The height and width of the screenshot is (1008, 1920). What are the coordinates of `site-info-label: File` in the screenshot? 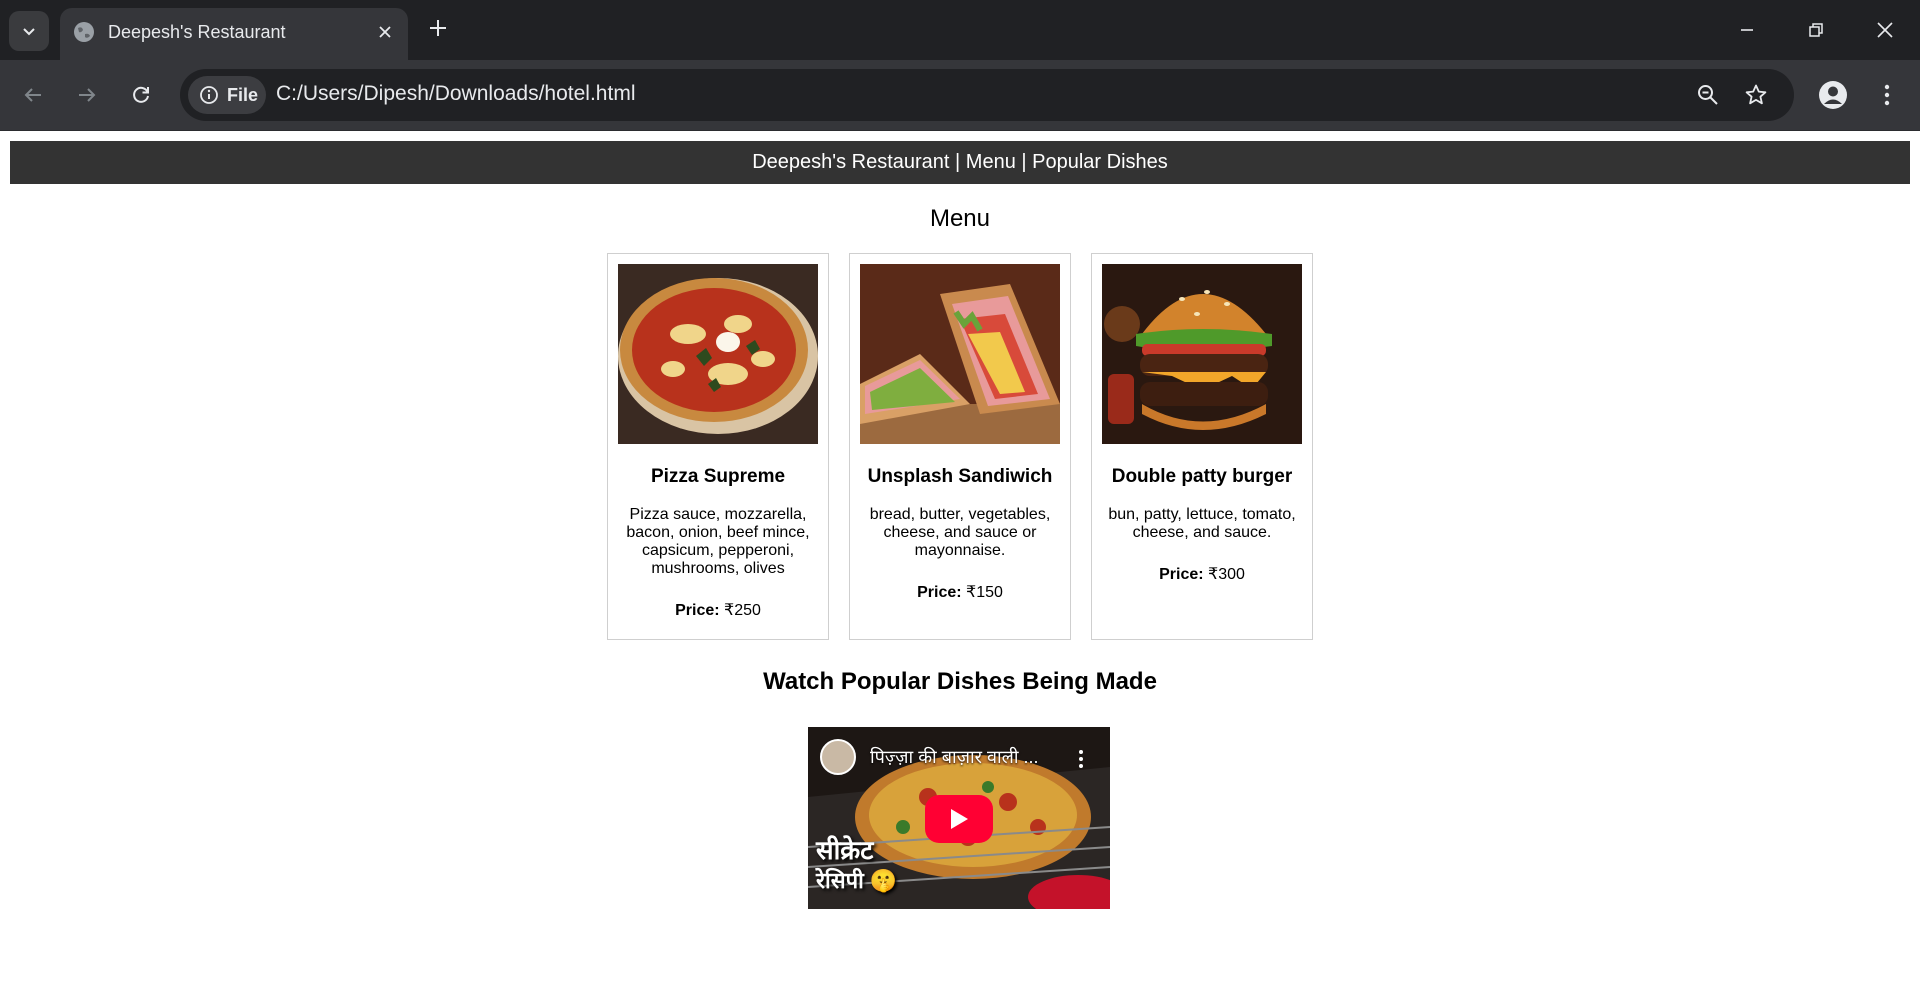 It's located at (243, 94).